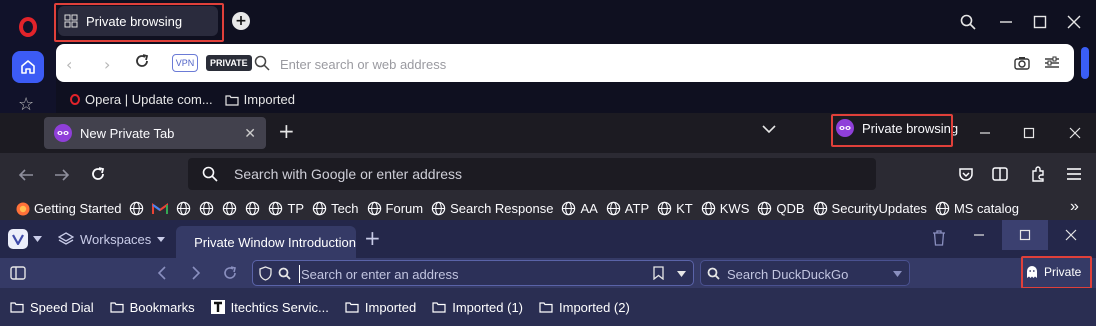  What do you see at coordinates (107, 64) in the screenshot?
I see `forward-button: ›` at bounding box center [107, 64].